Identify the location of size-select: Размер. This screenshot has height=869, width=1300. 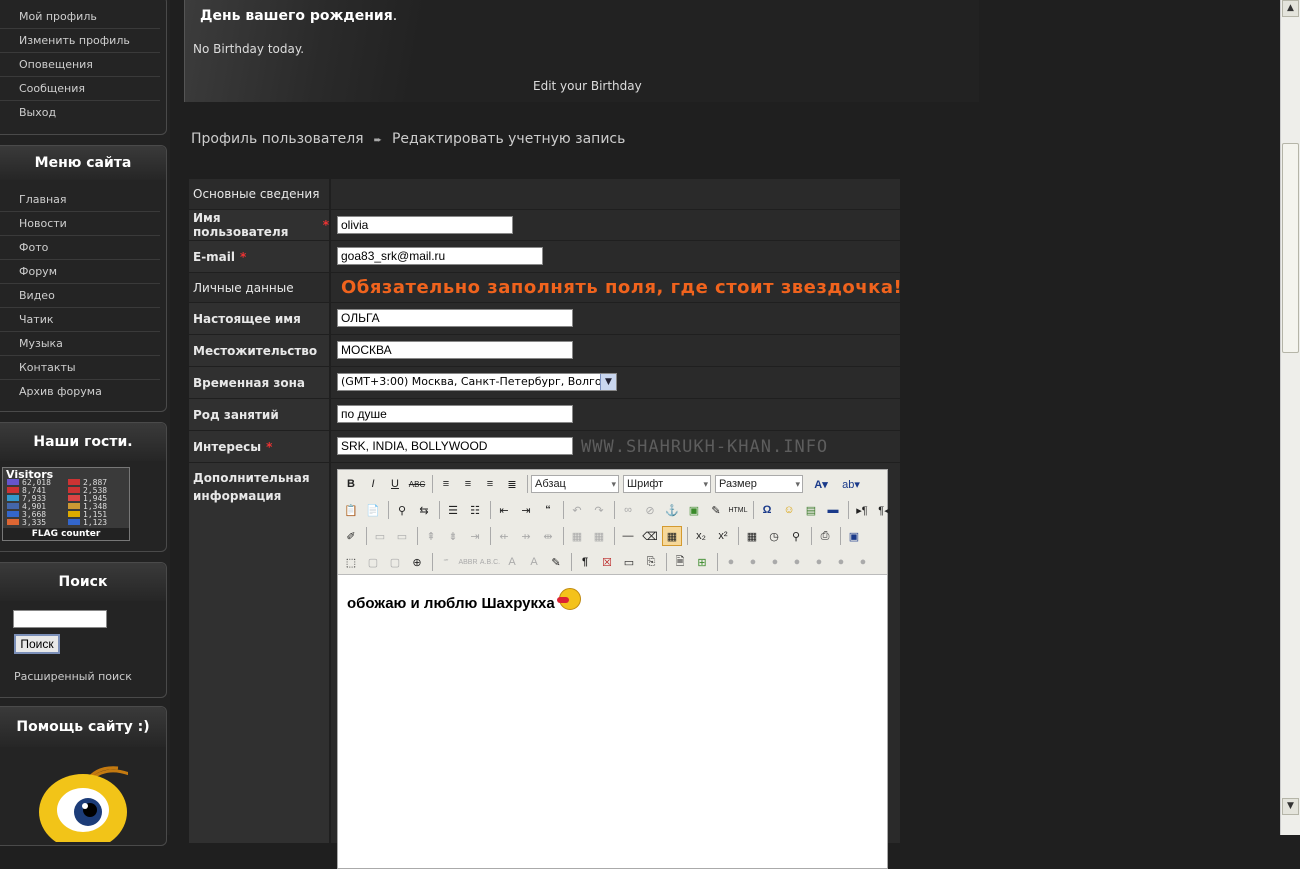
(759, 484).